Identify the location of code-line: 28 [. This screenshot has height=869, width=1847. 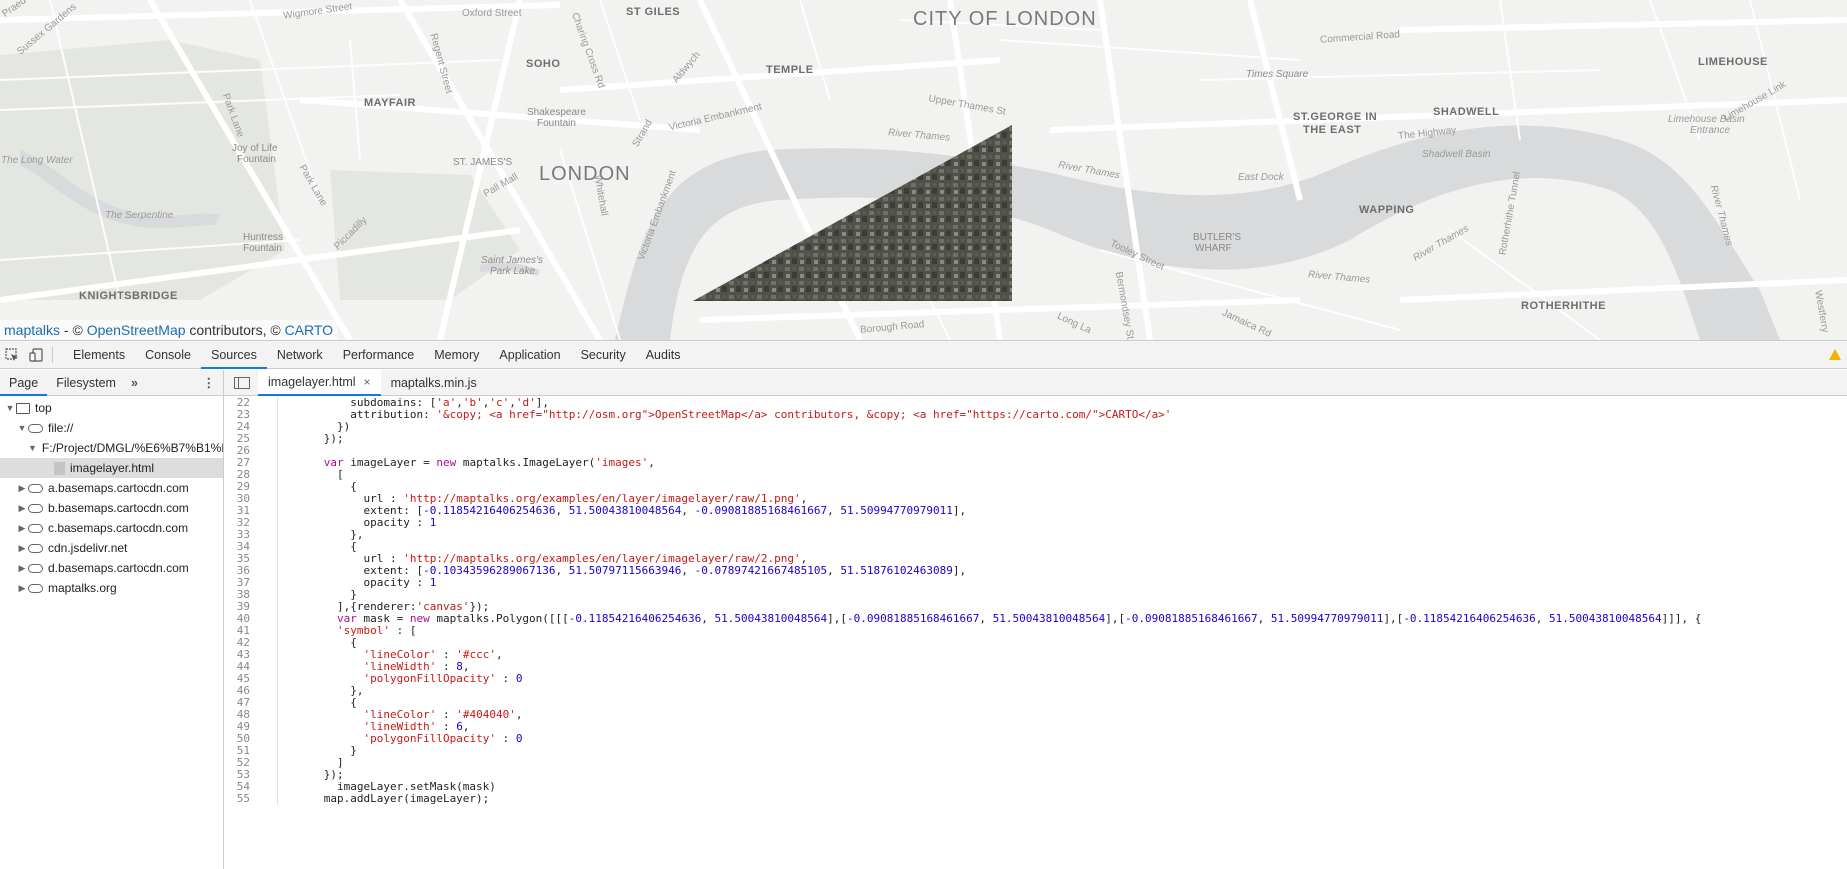
(1035, 475).